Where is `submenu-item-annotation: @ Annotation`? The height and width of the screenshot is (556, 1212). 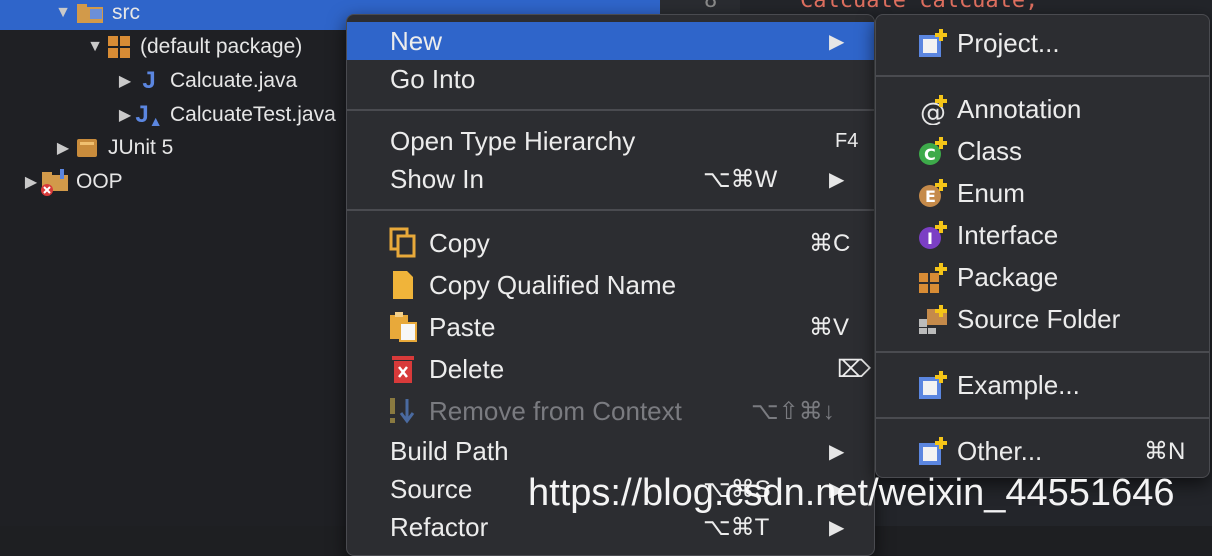
submenu-item-annotation: @ Annotation is located at coordinates (1042, 109).